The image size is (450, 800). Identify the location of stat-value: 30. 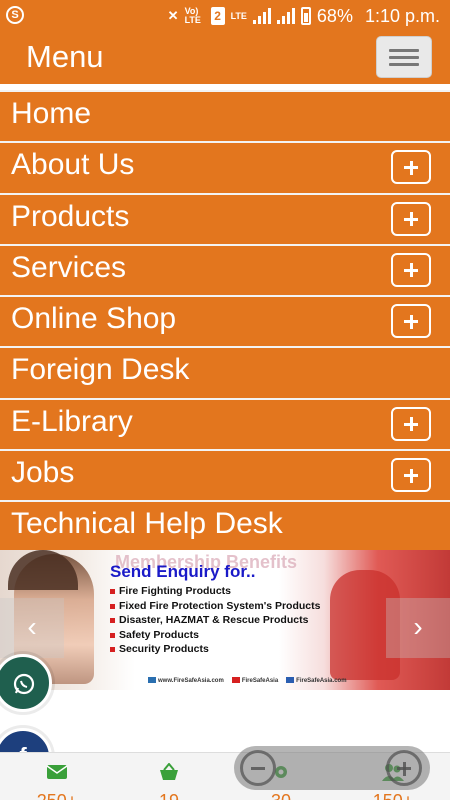
(281, 795).